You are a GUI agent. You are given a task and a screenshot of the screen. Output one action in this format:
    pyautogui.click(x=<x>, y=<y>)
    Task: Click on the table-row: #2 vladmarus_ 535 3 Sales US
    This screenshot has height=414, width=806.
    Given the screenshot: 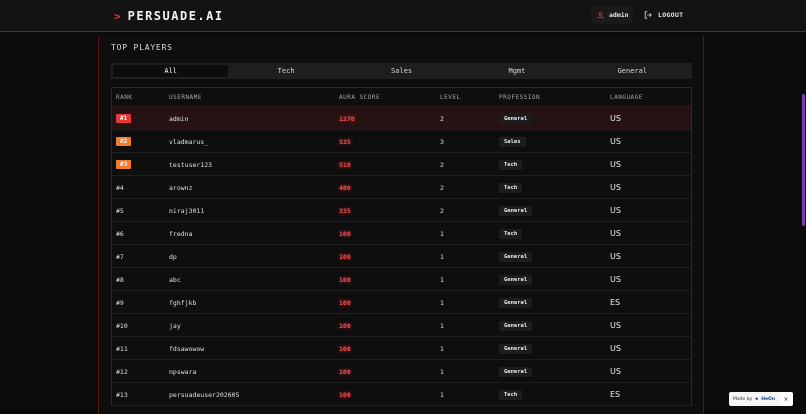 What is the action you would take?
    pyautogui.click(x=401, y=141)
    